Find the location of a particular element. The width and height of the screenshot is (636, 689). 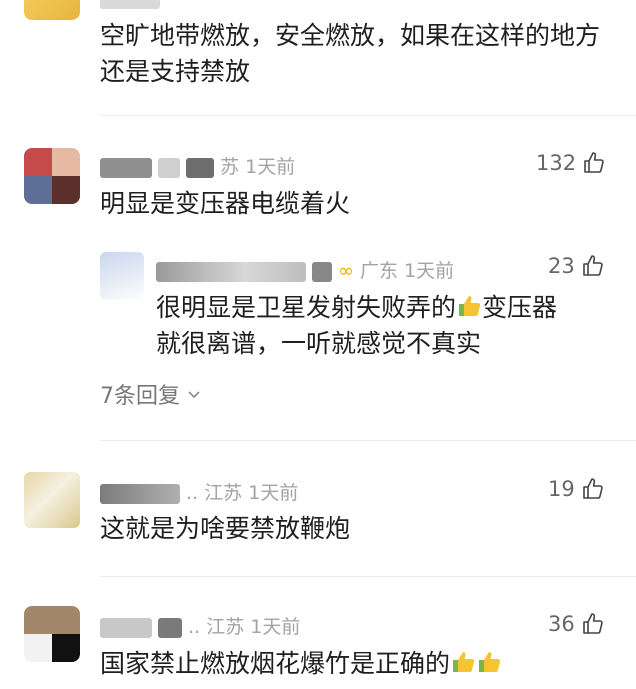

comment-text: 空旷地带燃放，安全燃放，如果在这样的地方还是支持禁放 is located at coordinates (350, 53).